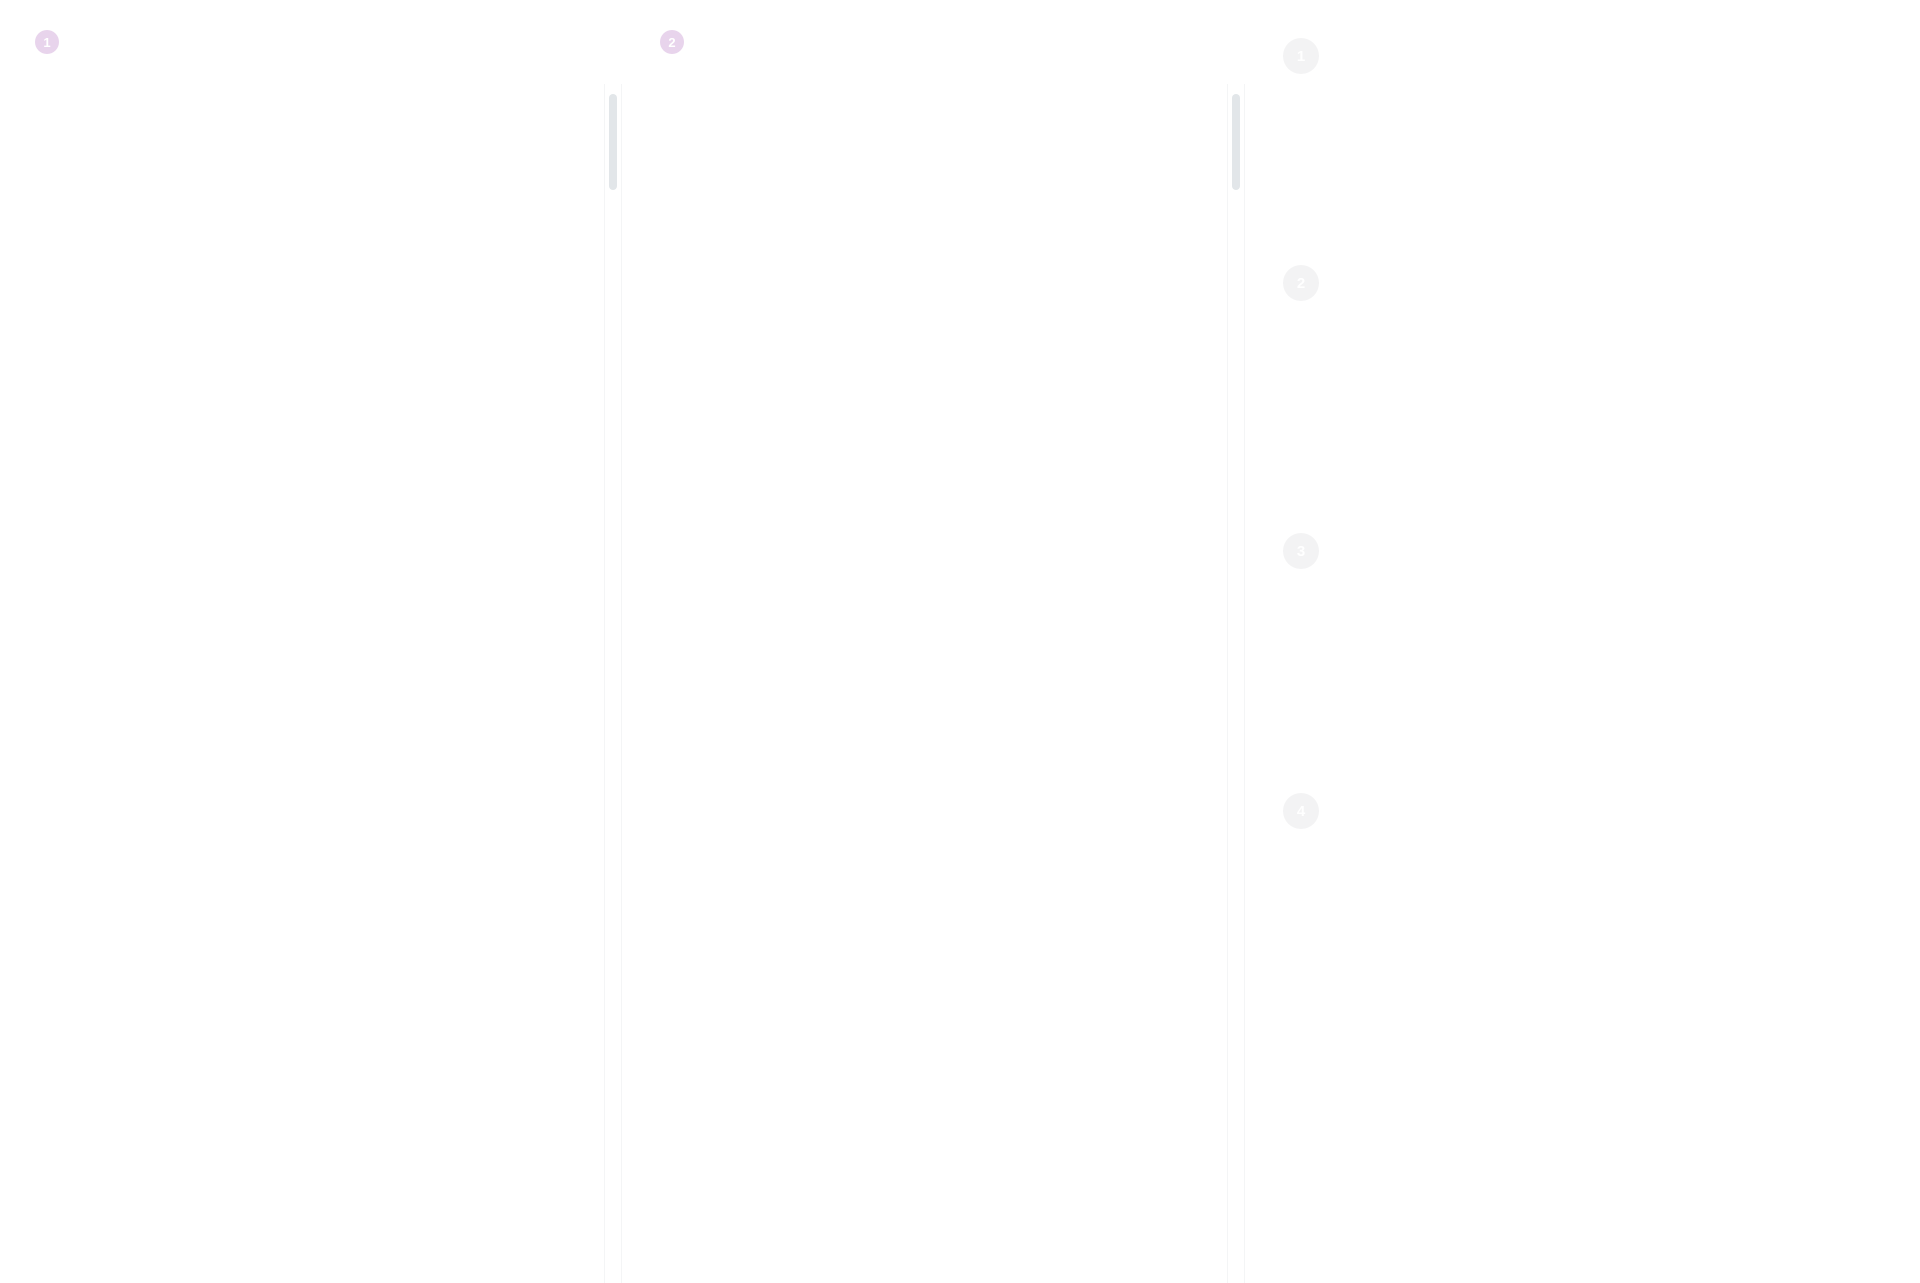  Describe the element at coordinates (672, 42) in the screenshot. I see `step-badge-2: 2` at that location.